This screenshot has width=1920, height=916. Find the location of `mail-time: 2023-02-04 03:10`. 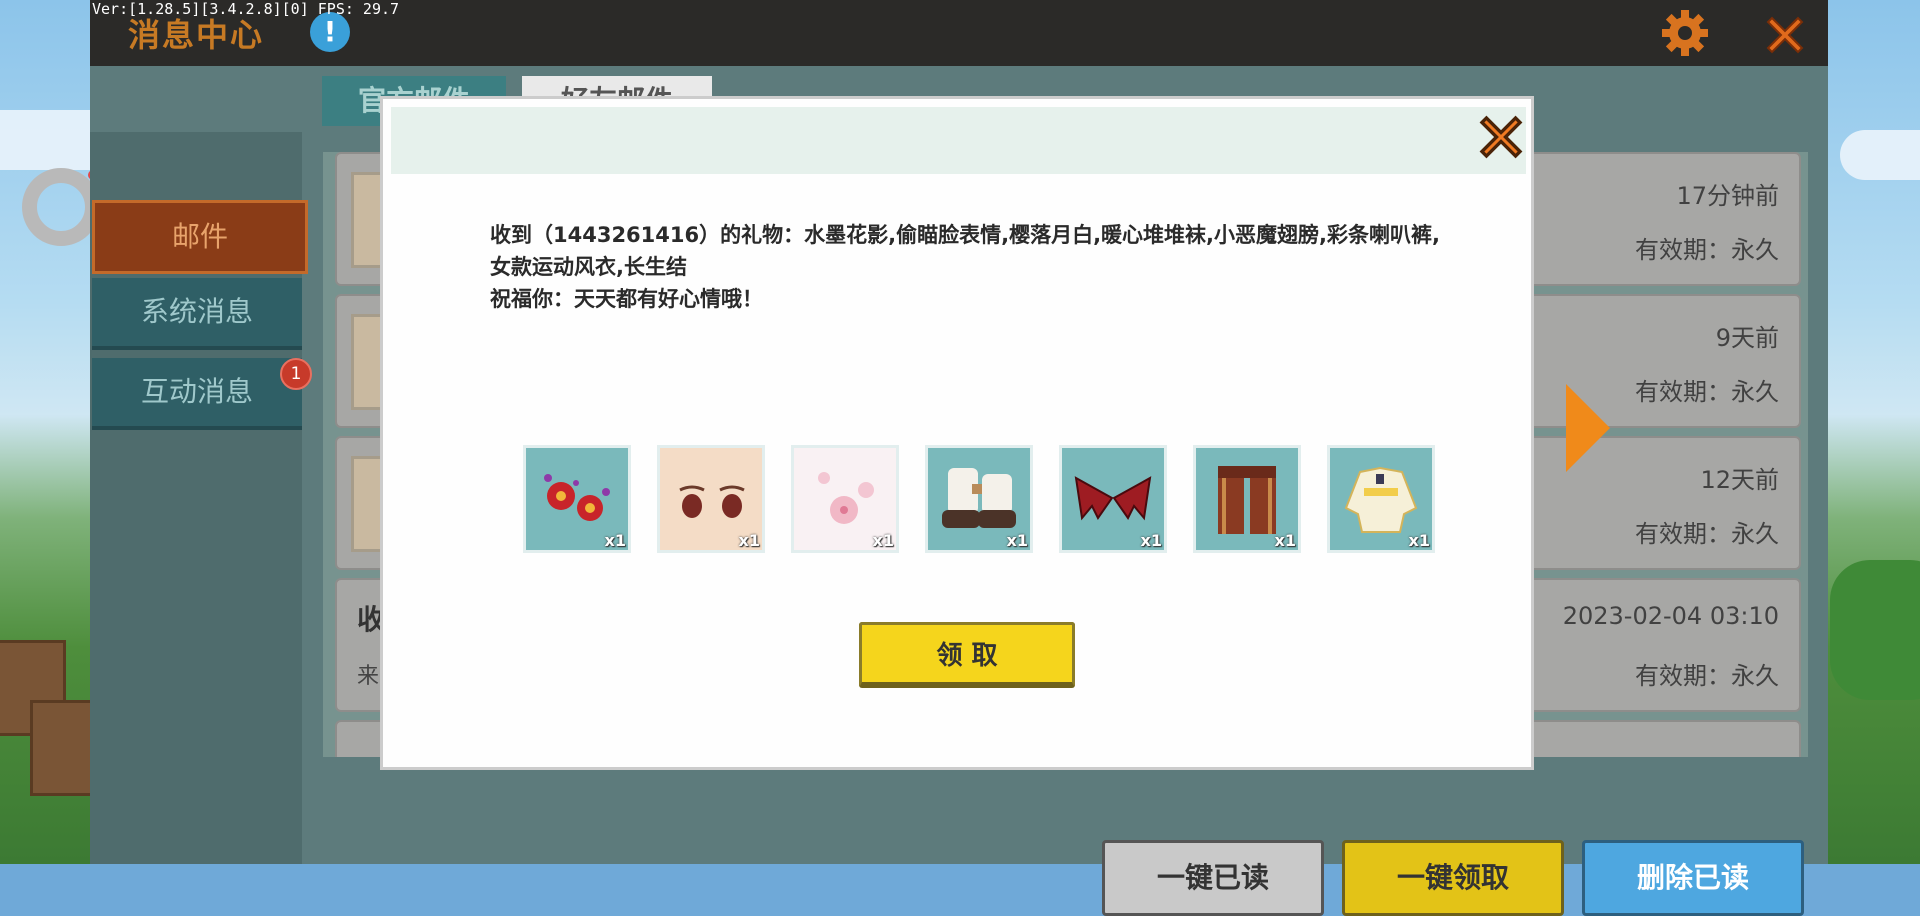

mail-time: 2023-02-04 03:10 is located at coordinates (1670, 616).